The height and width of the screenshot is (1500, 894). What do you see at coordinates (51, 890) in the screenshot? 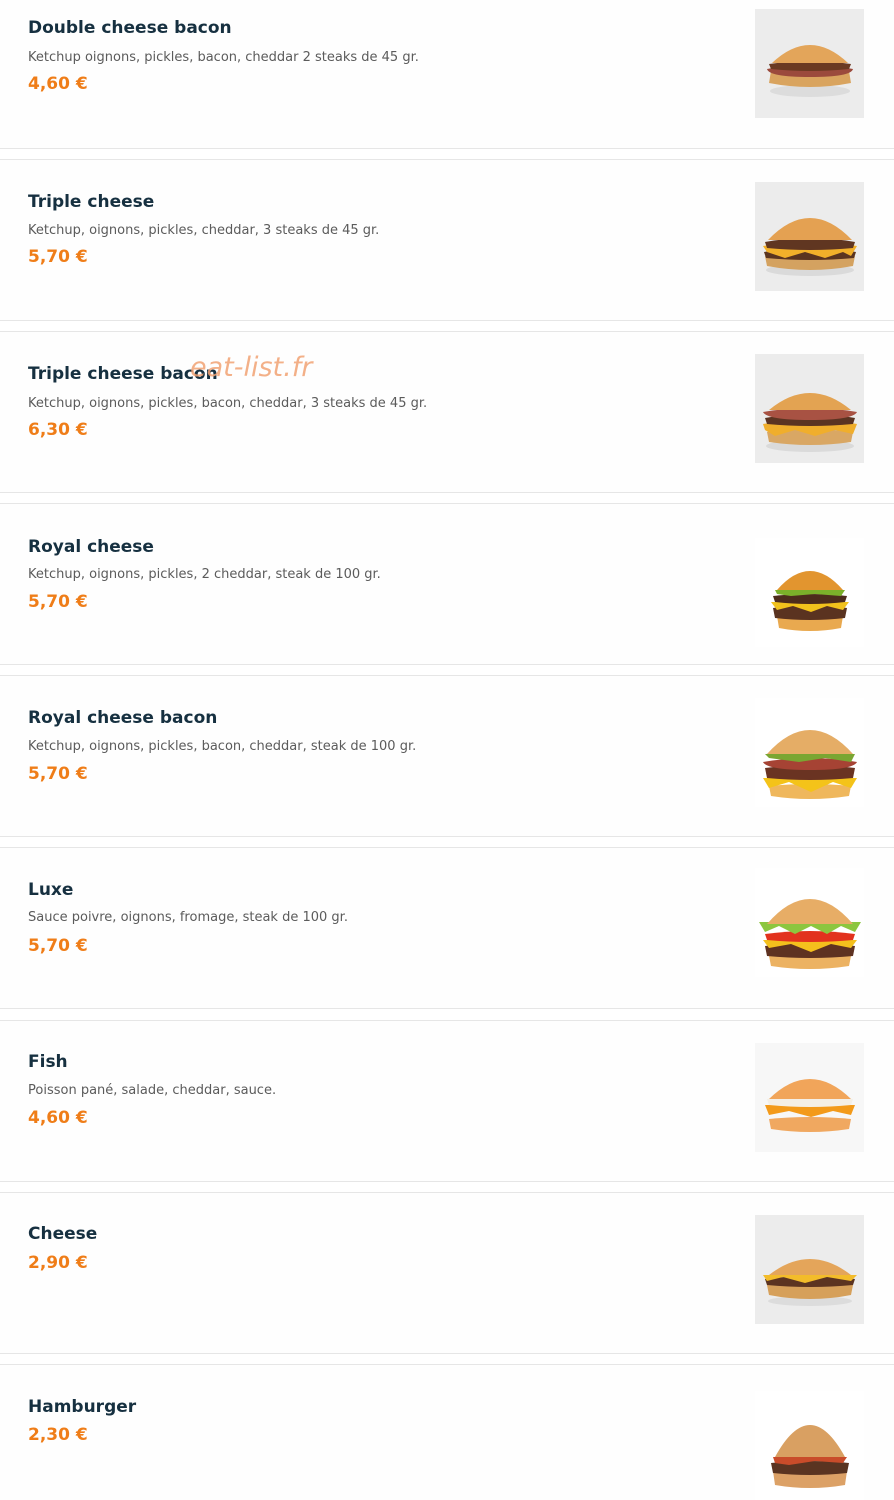
I see `item-name: Luxe` at bounding box center [51, 890].